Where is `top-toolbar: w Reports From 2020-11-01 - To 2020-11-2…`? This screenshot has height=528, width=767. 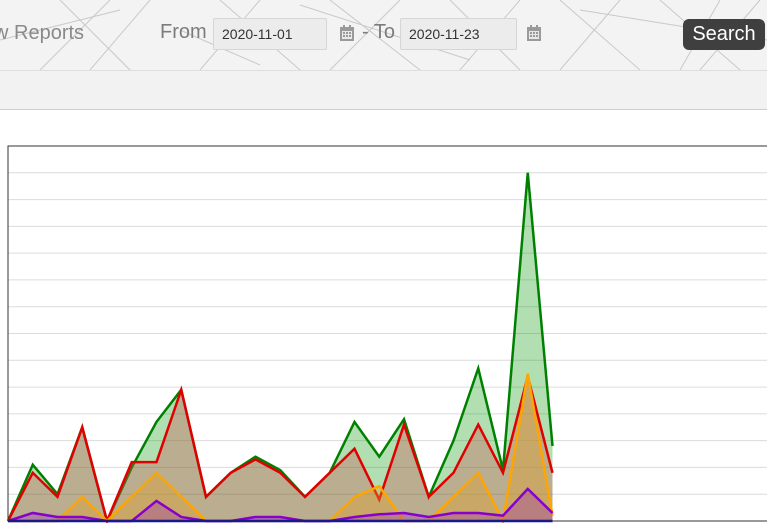 top-toolbar: w Reports From 2020-11-01 - To 2020-11-2… is located at coordinates (383, 35).